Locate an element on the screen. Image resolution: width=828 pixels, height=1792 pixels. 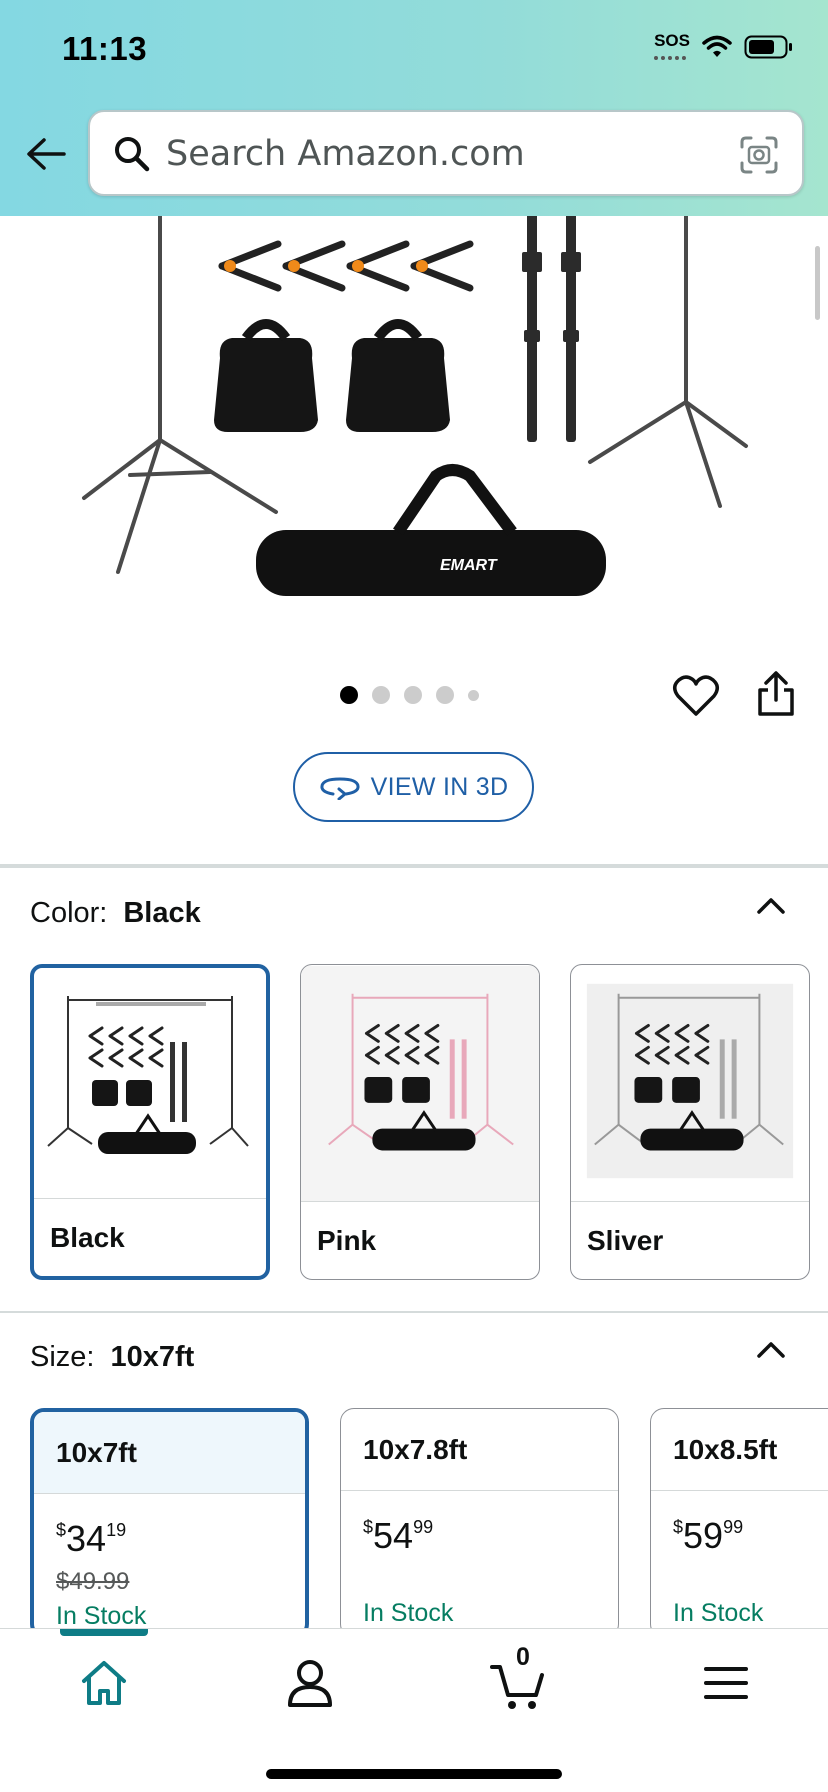
status-indicators: SOS is located at coordinates (724, 46).